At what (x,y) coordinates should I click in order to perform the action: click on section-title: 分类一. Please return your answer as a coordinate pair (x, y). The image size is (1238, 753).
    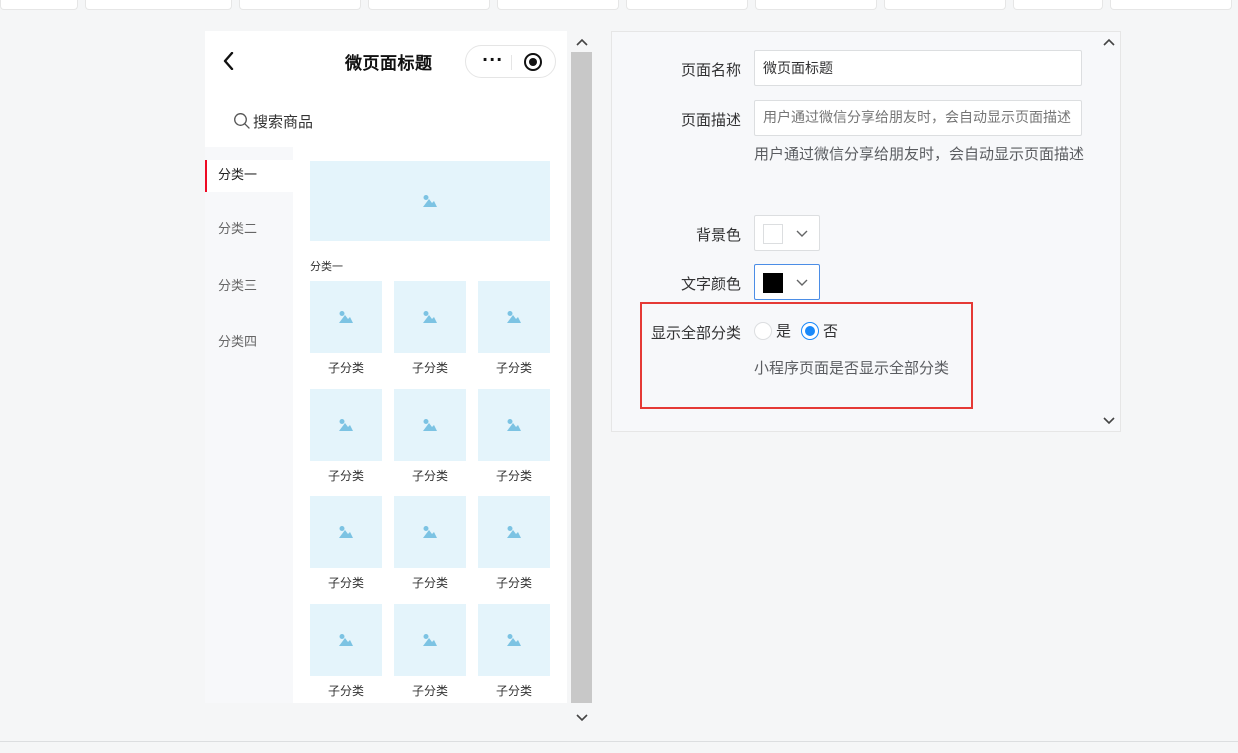
    Looking at the image, I should click on (326, 266).